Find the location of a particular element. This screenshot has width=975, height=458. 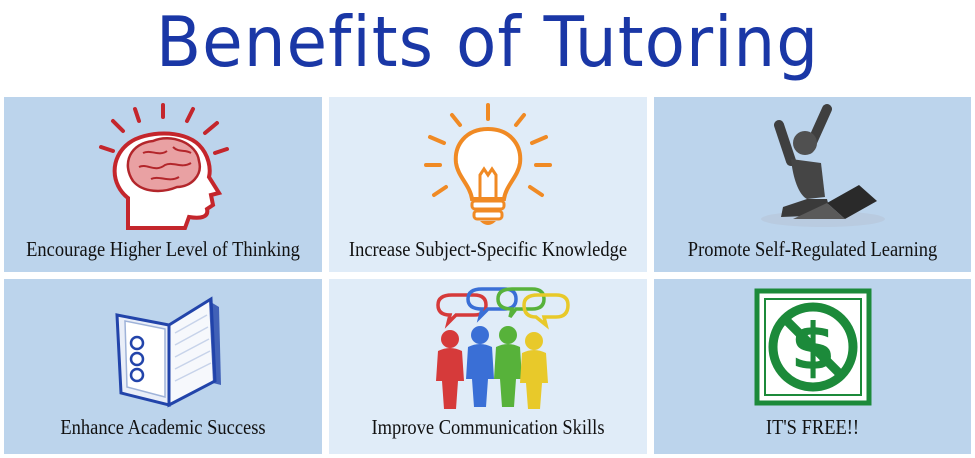

benefit-caption: Enhance Academic Success is located at coordinates (163, 427).